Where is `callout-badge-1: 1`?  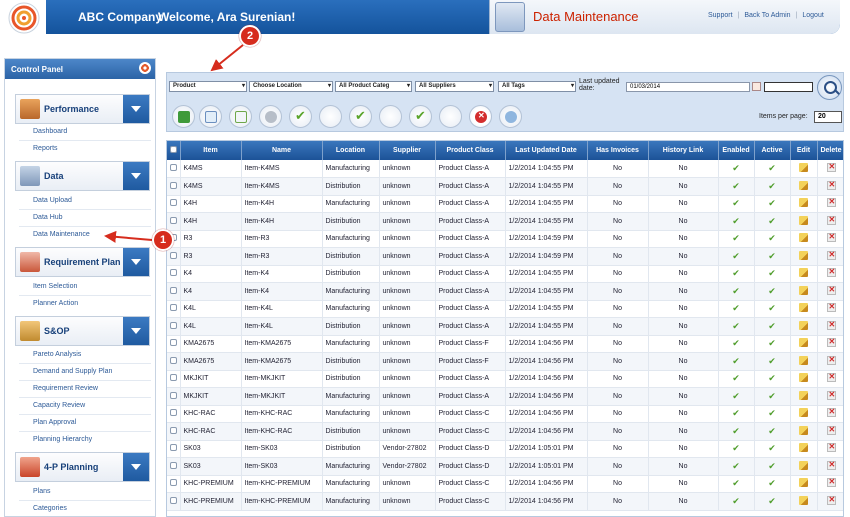
callout-badge-1: 1 is located at coordinates (163, 240).